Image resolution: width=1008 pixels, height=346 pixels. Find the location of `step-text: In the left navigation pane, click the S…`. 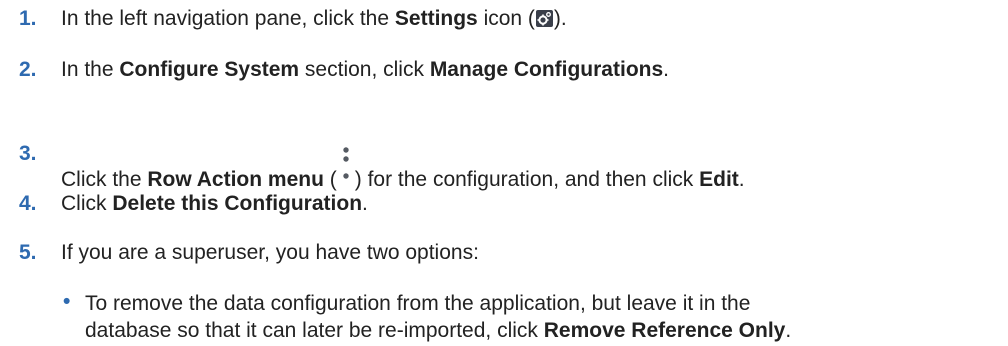

step-text: In the left navigation pane, click the S… is located at coordinates (314, 18).